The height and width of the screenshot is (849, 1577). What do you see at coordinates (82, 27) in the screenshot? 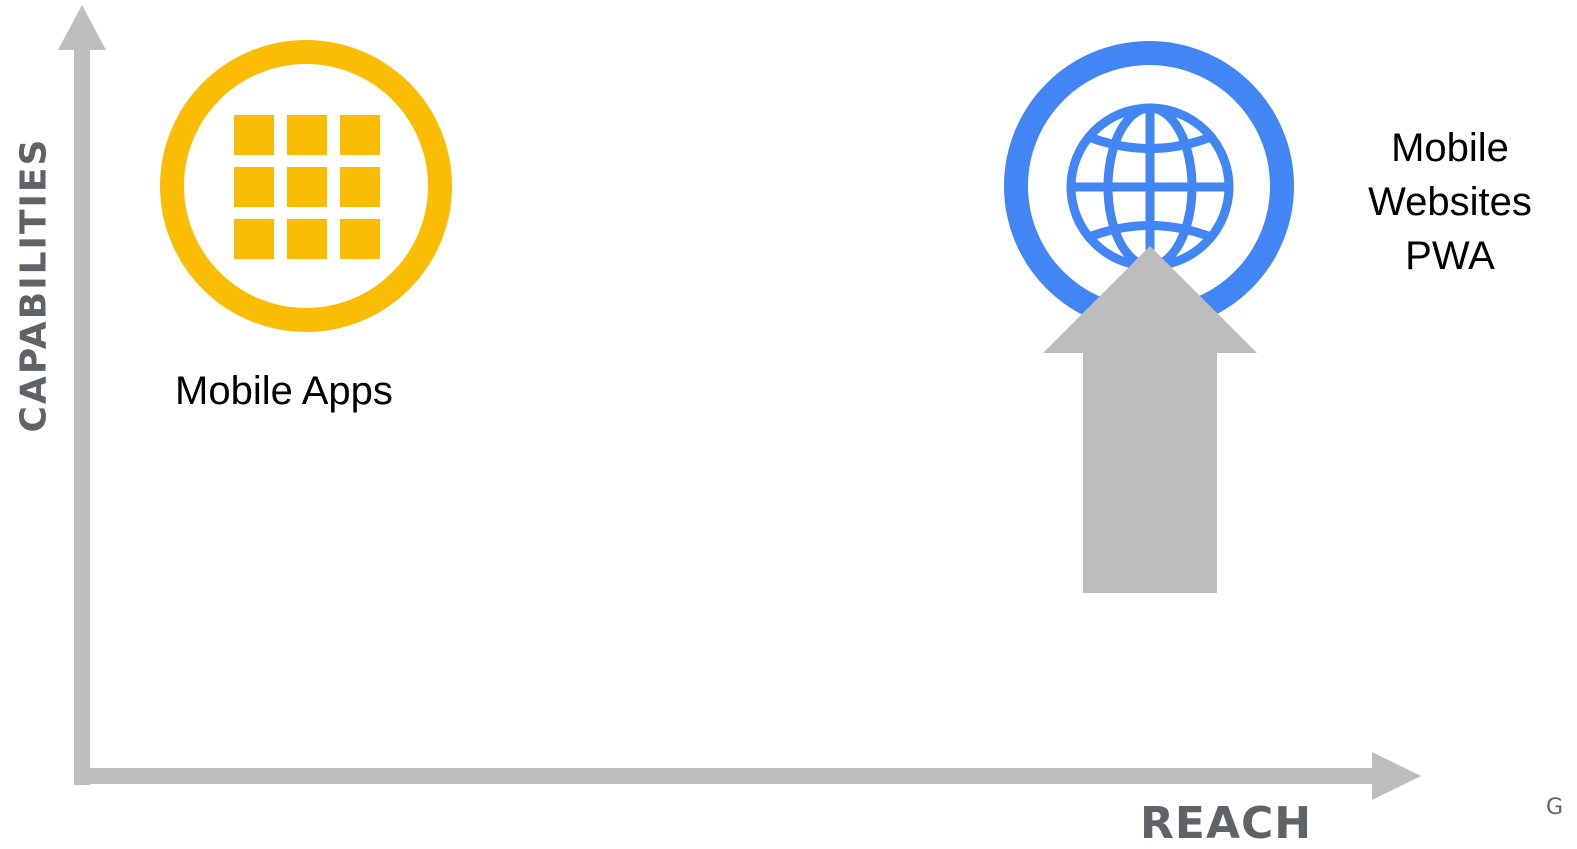
I see `y-axis-arrowhead` at bounding box center [82, 27].